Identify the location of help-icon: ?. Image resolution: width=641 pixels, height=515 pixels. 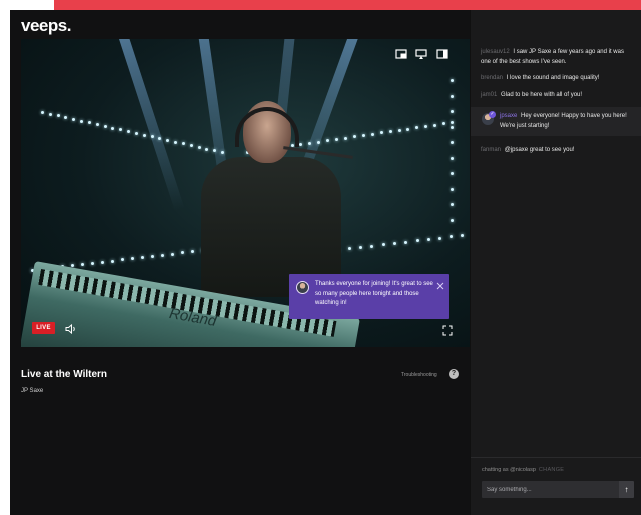
(454, 374).